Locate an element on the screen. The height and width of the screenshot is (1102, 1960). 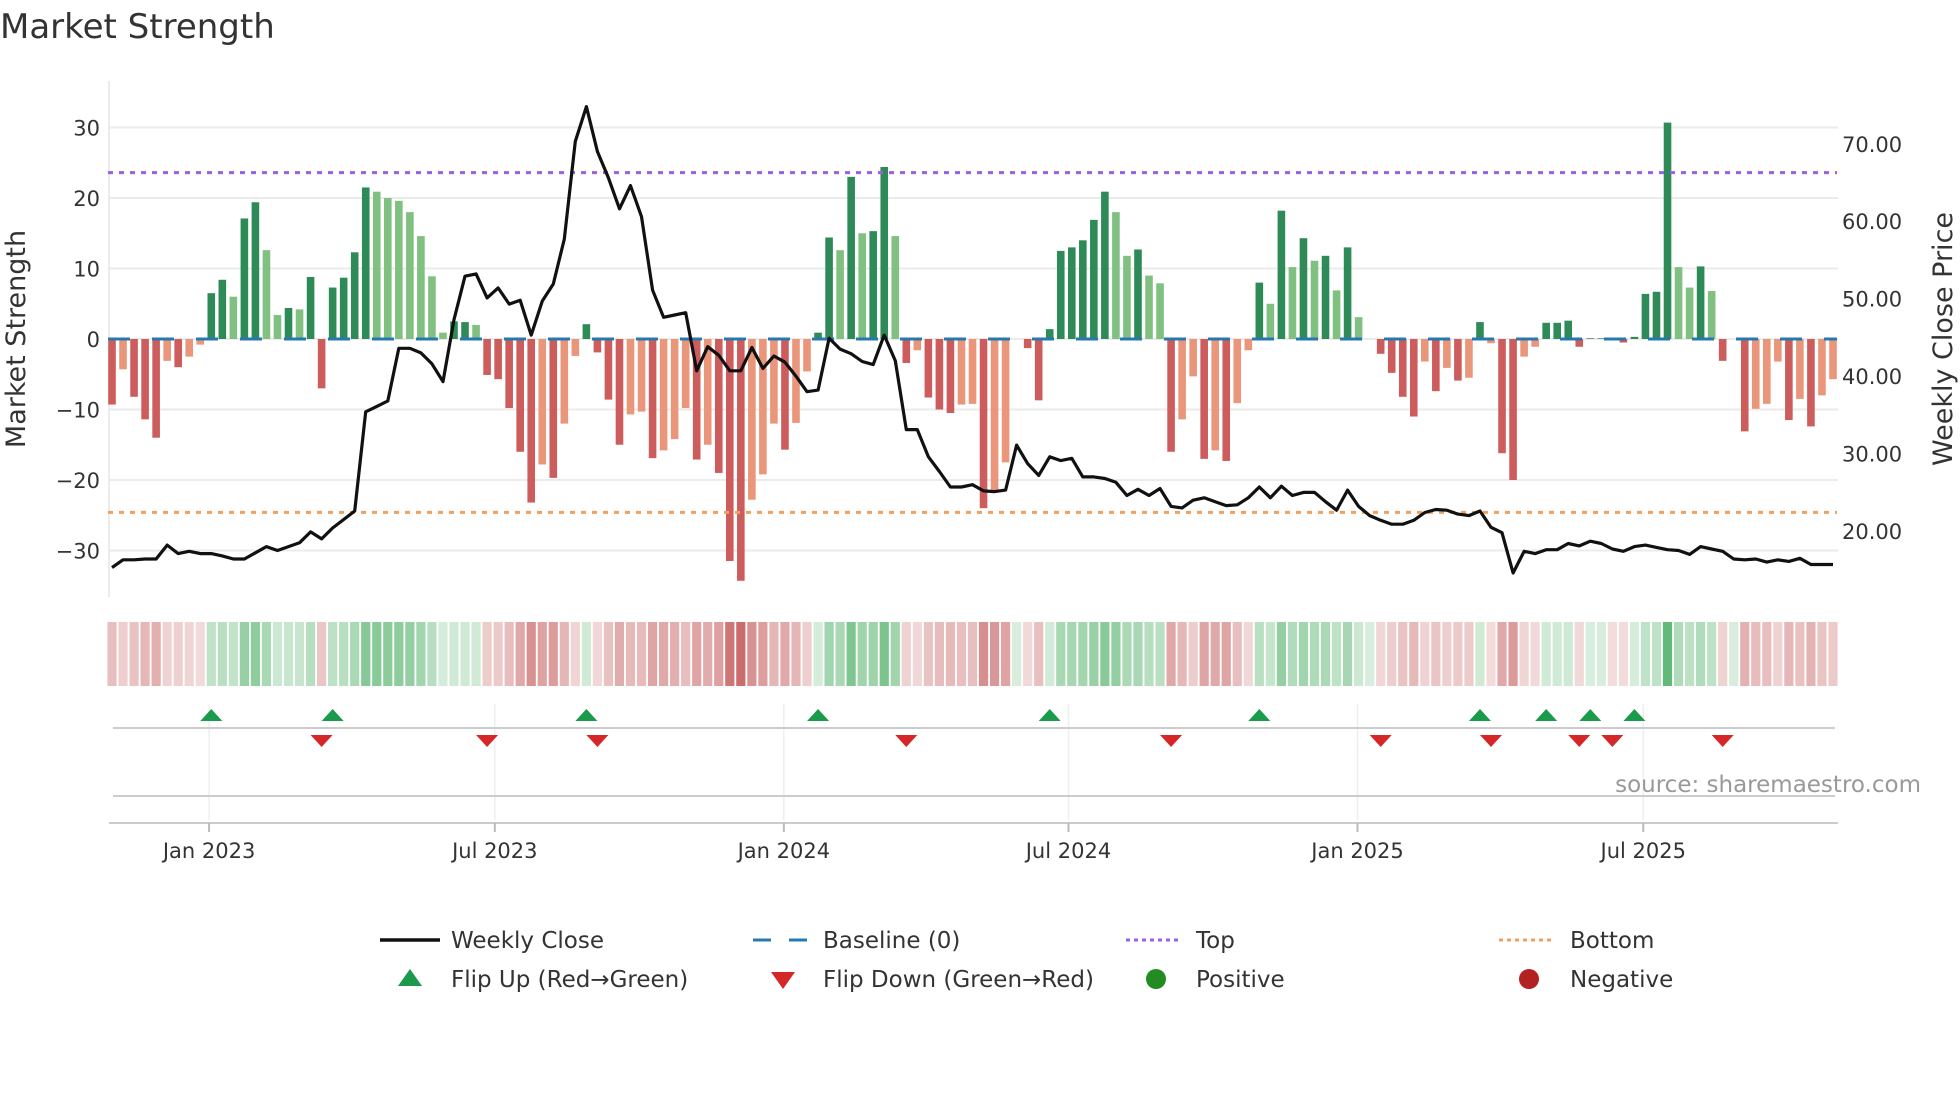
flip-up-triangle-icon is located at coordinates (410, 977).